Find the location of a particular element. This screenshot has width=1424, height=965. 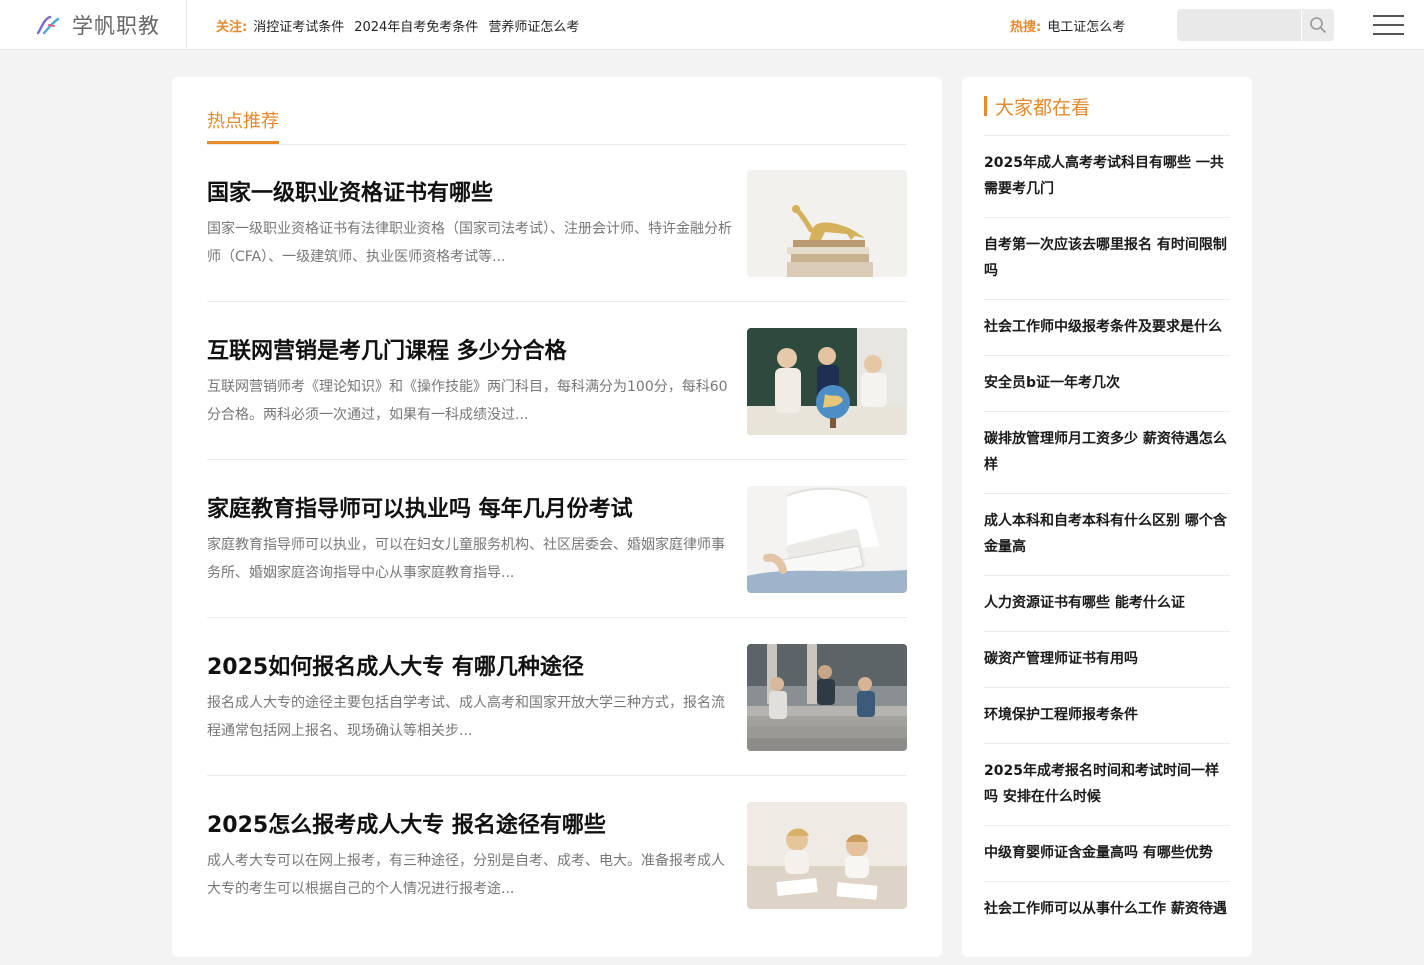

section-divider is located at coordinates (557, 144).